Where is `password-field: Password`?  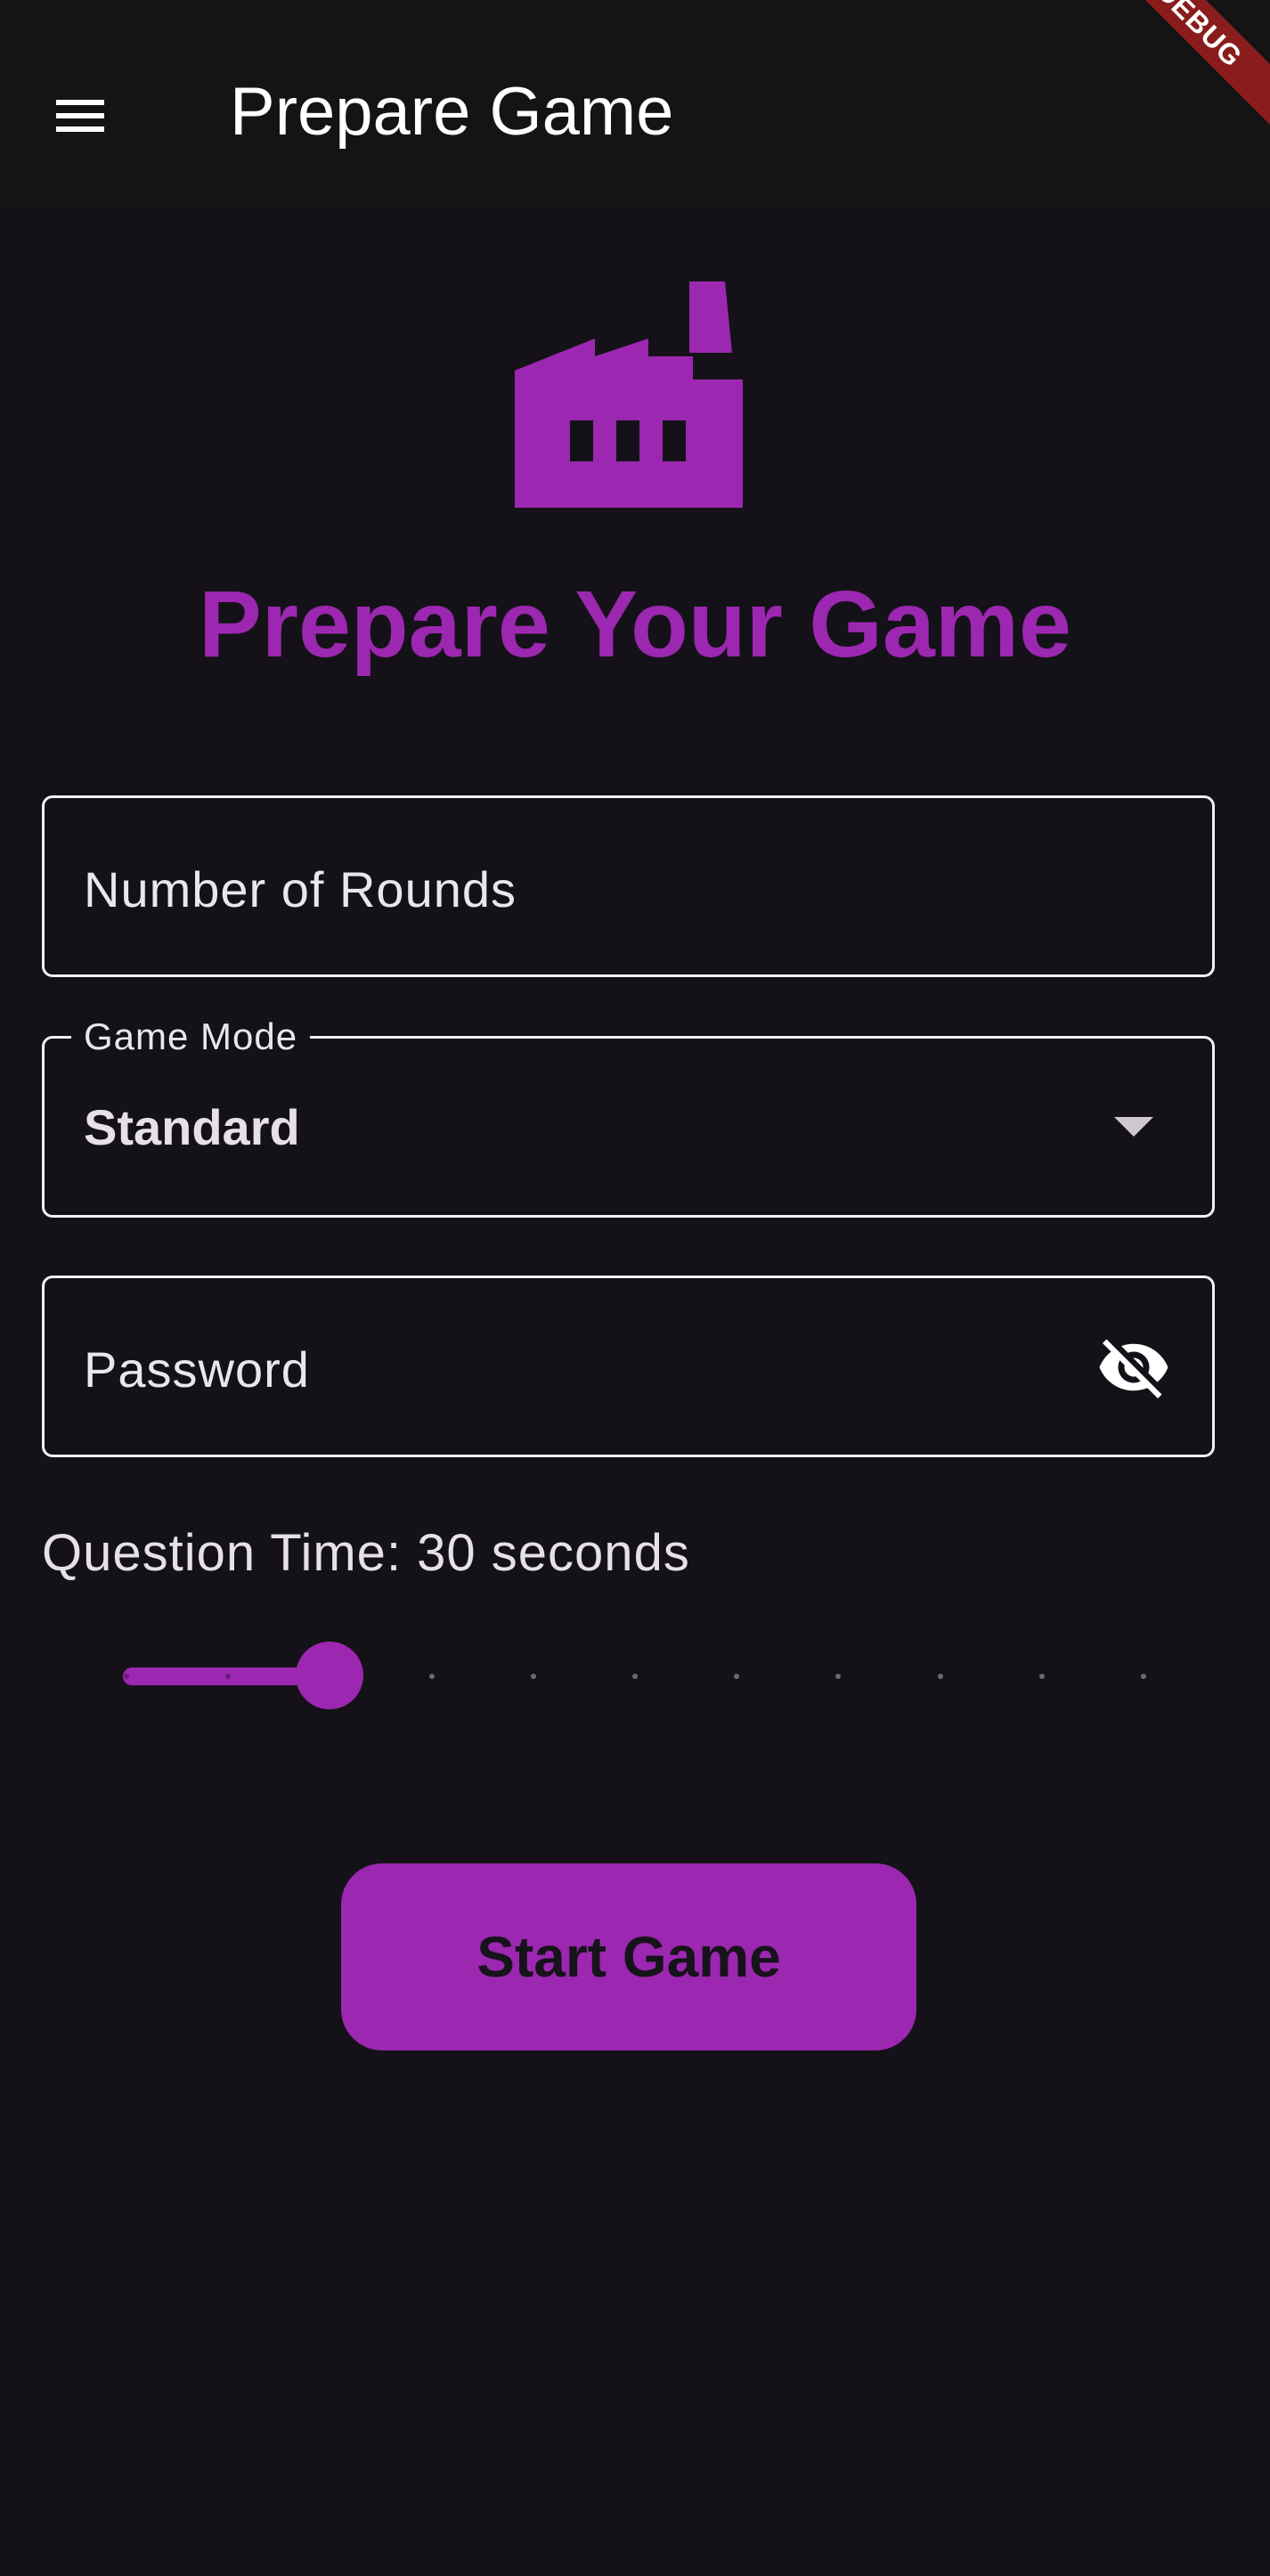 password-field: Password is located at coordinates (628, 1367).